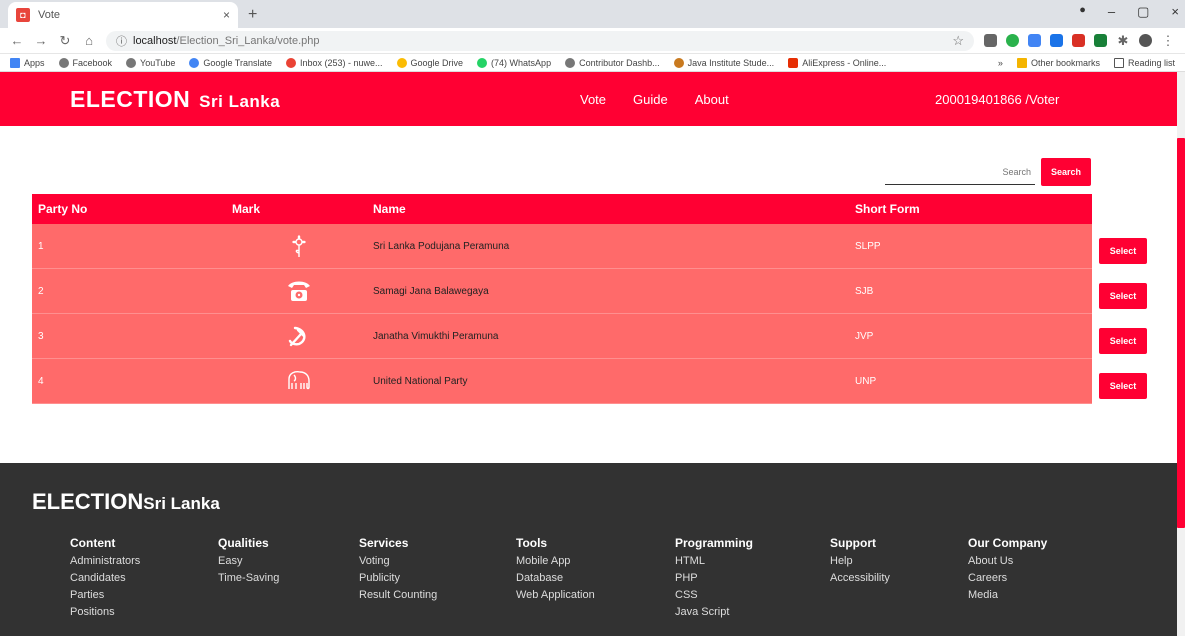  What do you see at coordinates (252, 15) in the screenshot?
I see `new-tab-icon: +` at bounding box center [252, 15].